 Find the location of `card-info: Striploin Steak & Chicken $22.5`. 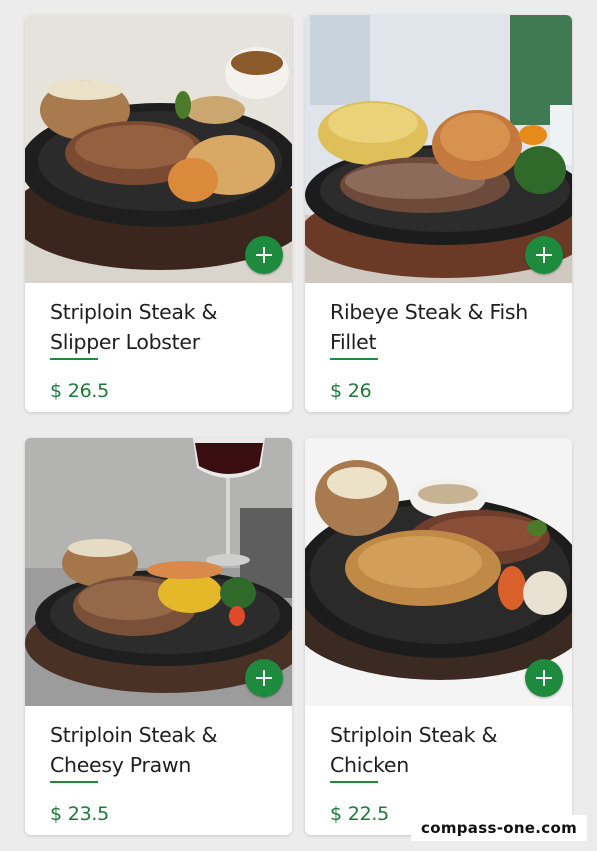

card-info: Striploin Steak & Chicken $22.5 is located at coordinates (438, 765).